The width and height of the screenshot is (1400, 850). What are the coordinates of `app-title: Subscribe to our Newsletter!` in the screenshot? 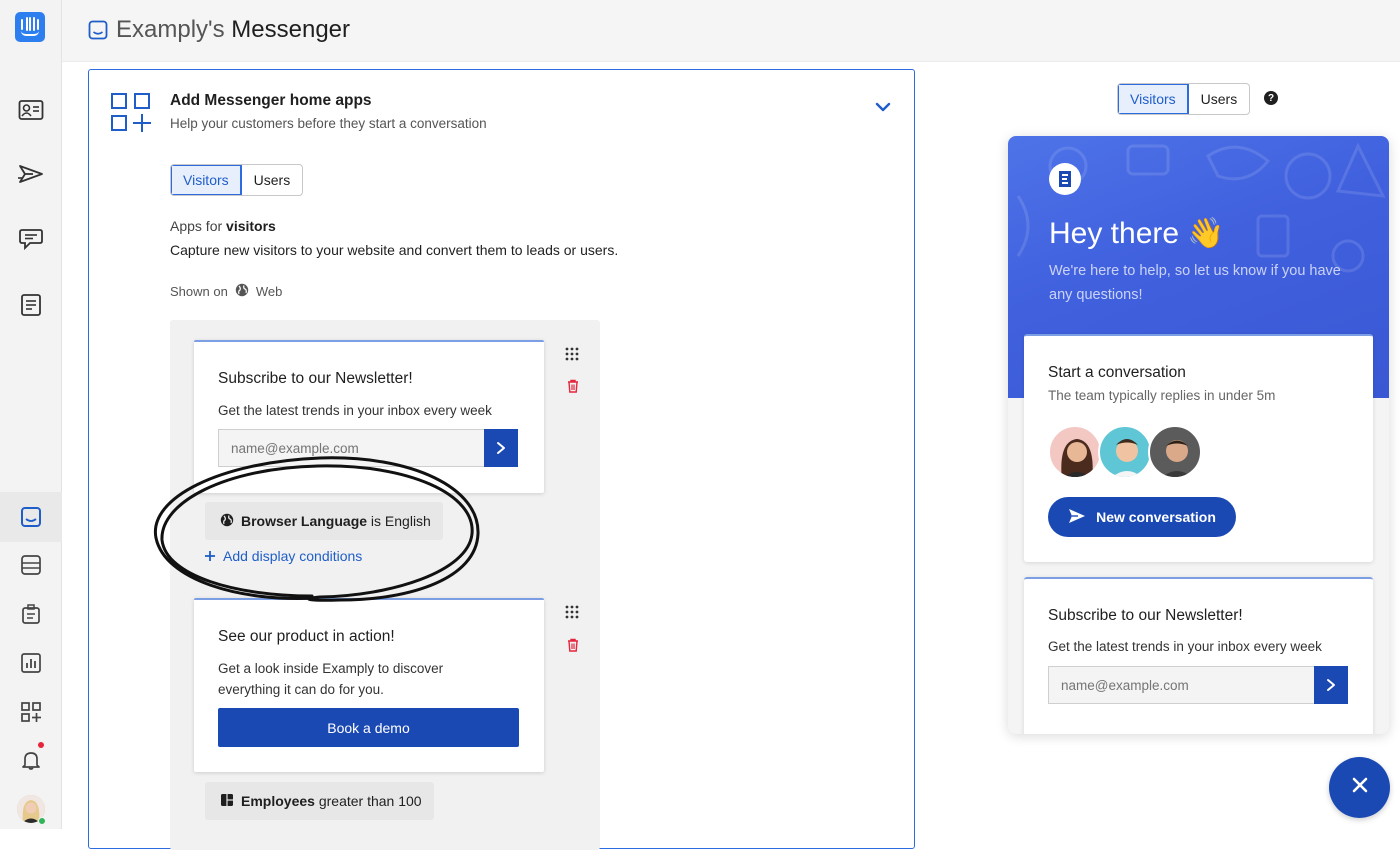 It's located at (315, 378).